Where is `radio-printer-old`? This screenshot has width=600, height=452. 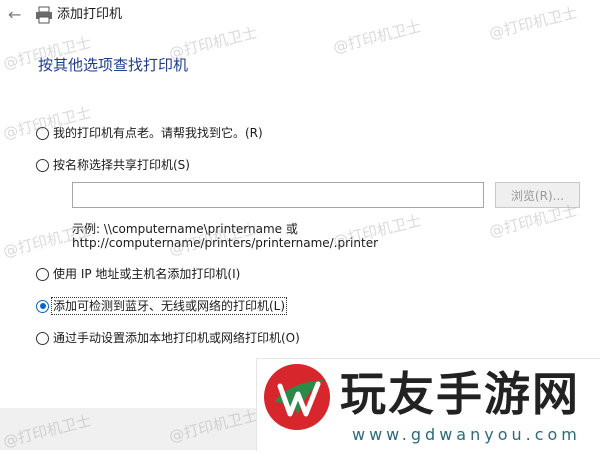
radio-printer-old is located at coordinates (42, 133).